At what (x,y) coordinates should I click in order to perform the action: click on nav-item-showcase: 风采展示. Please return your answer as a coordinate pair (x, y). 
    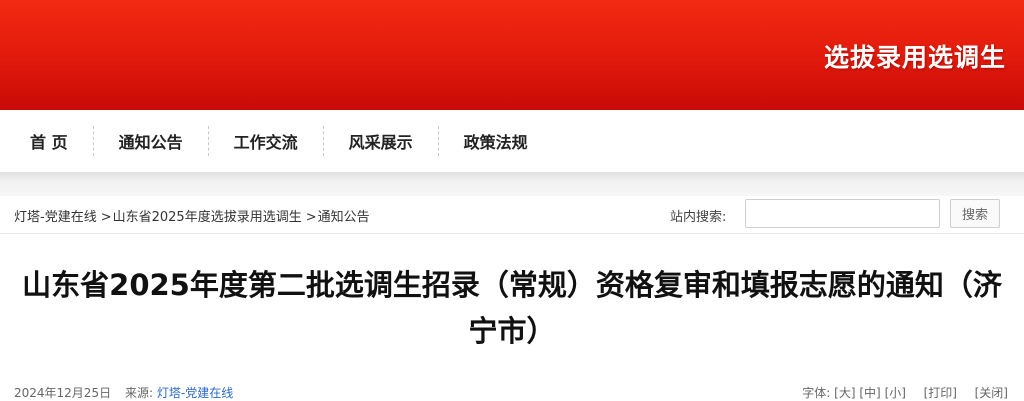
    Looking at the image, I should click on (381, 141).